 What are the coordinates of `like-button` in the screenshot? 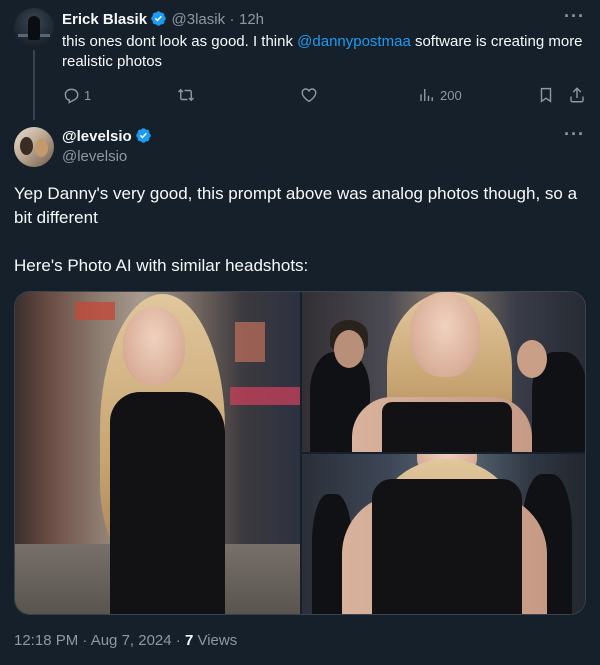 It's located at (309, 95).